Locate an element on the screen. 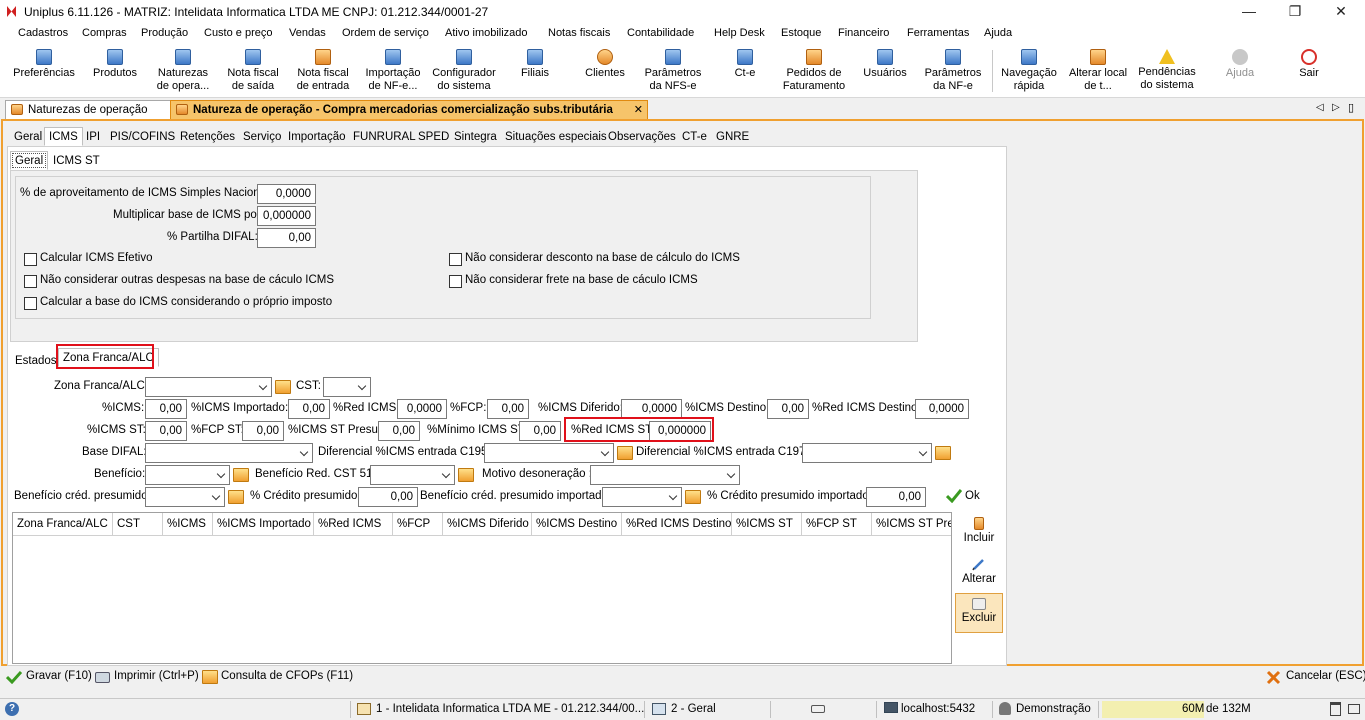  toolbar-navegacao-rapida: Navegação rápida is located at coordinates (1029, 70).